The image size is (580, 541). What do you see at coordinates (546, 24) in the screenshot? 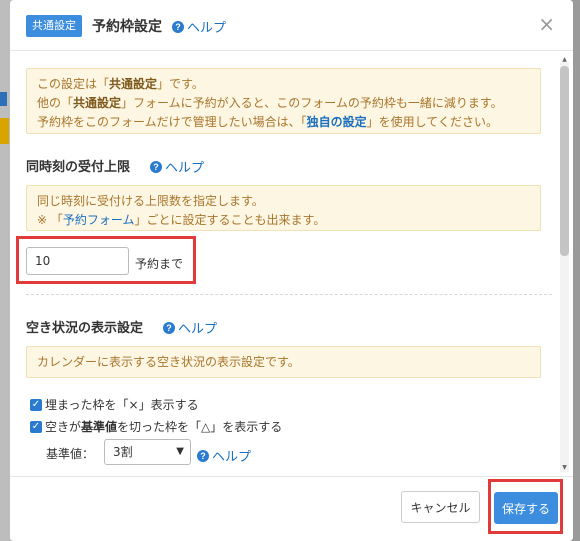
I see `close-icon: ×` at bounding box center [546, 24].